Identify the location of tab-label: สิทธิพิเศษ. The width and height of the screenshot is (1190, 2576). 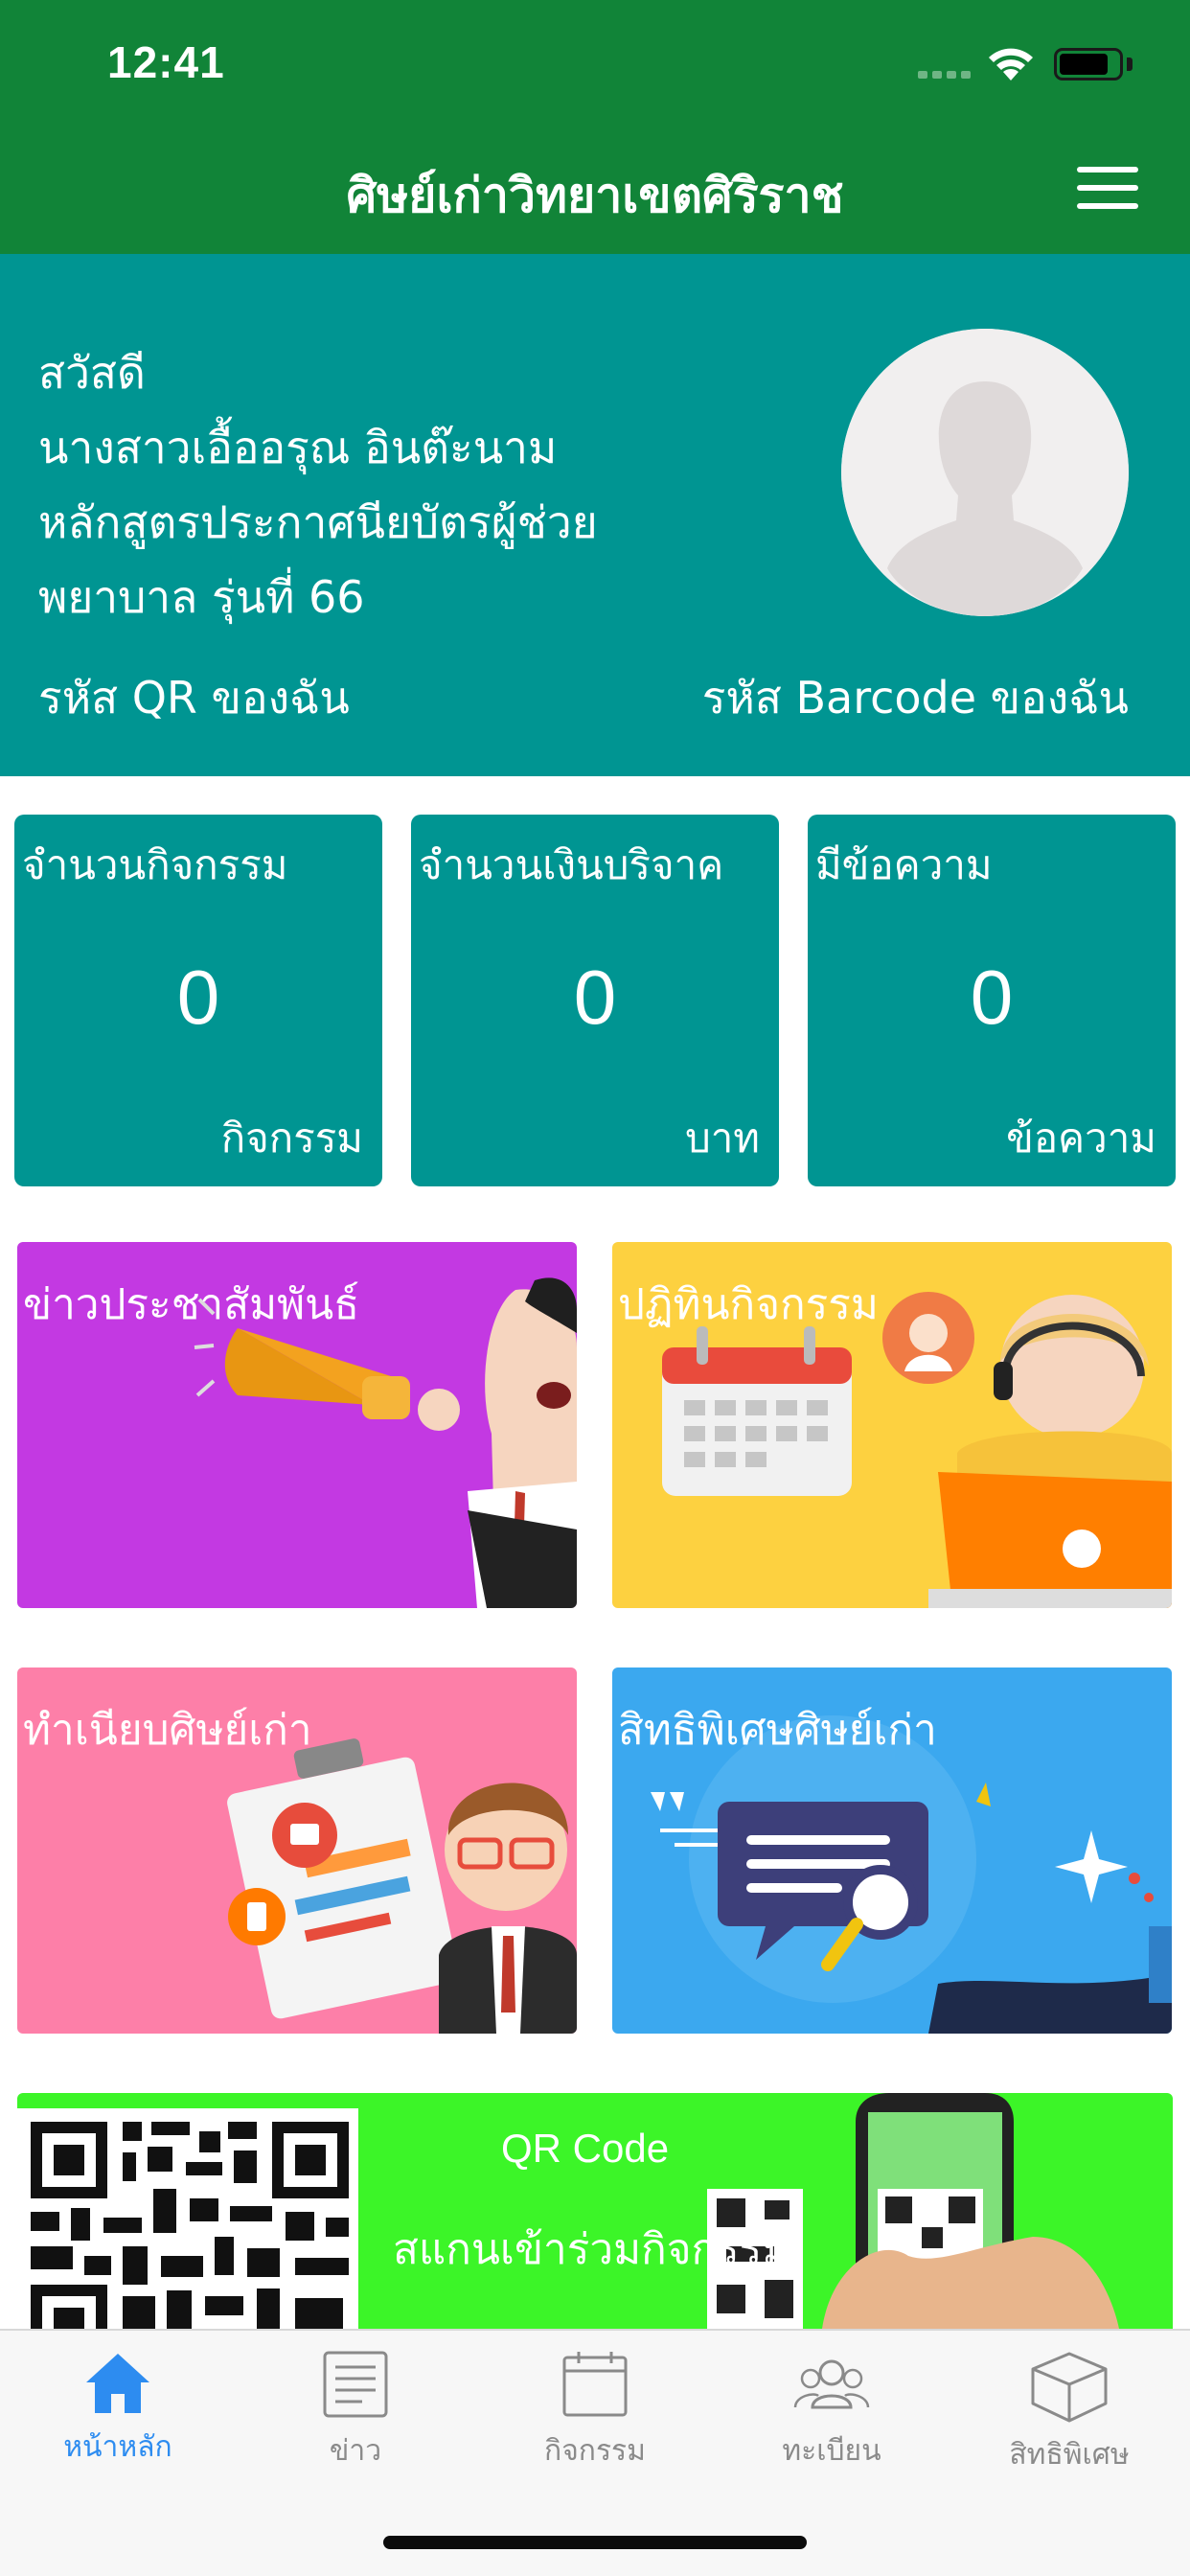
(1070, 2455).